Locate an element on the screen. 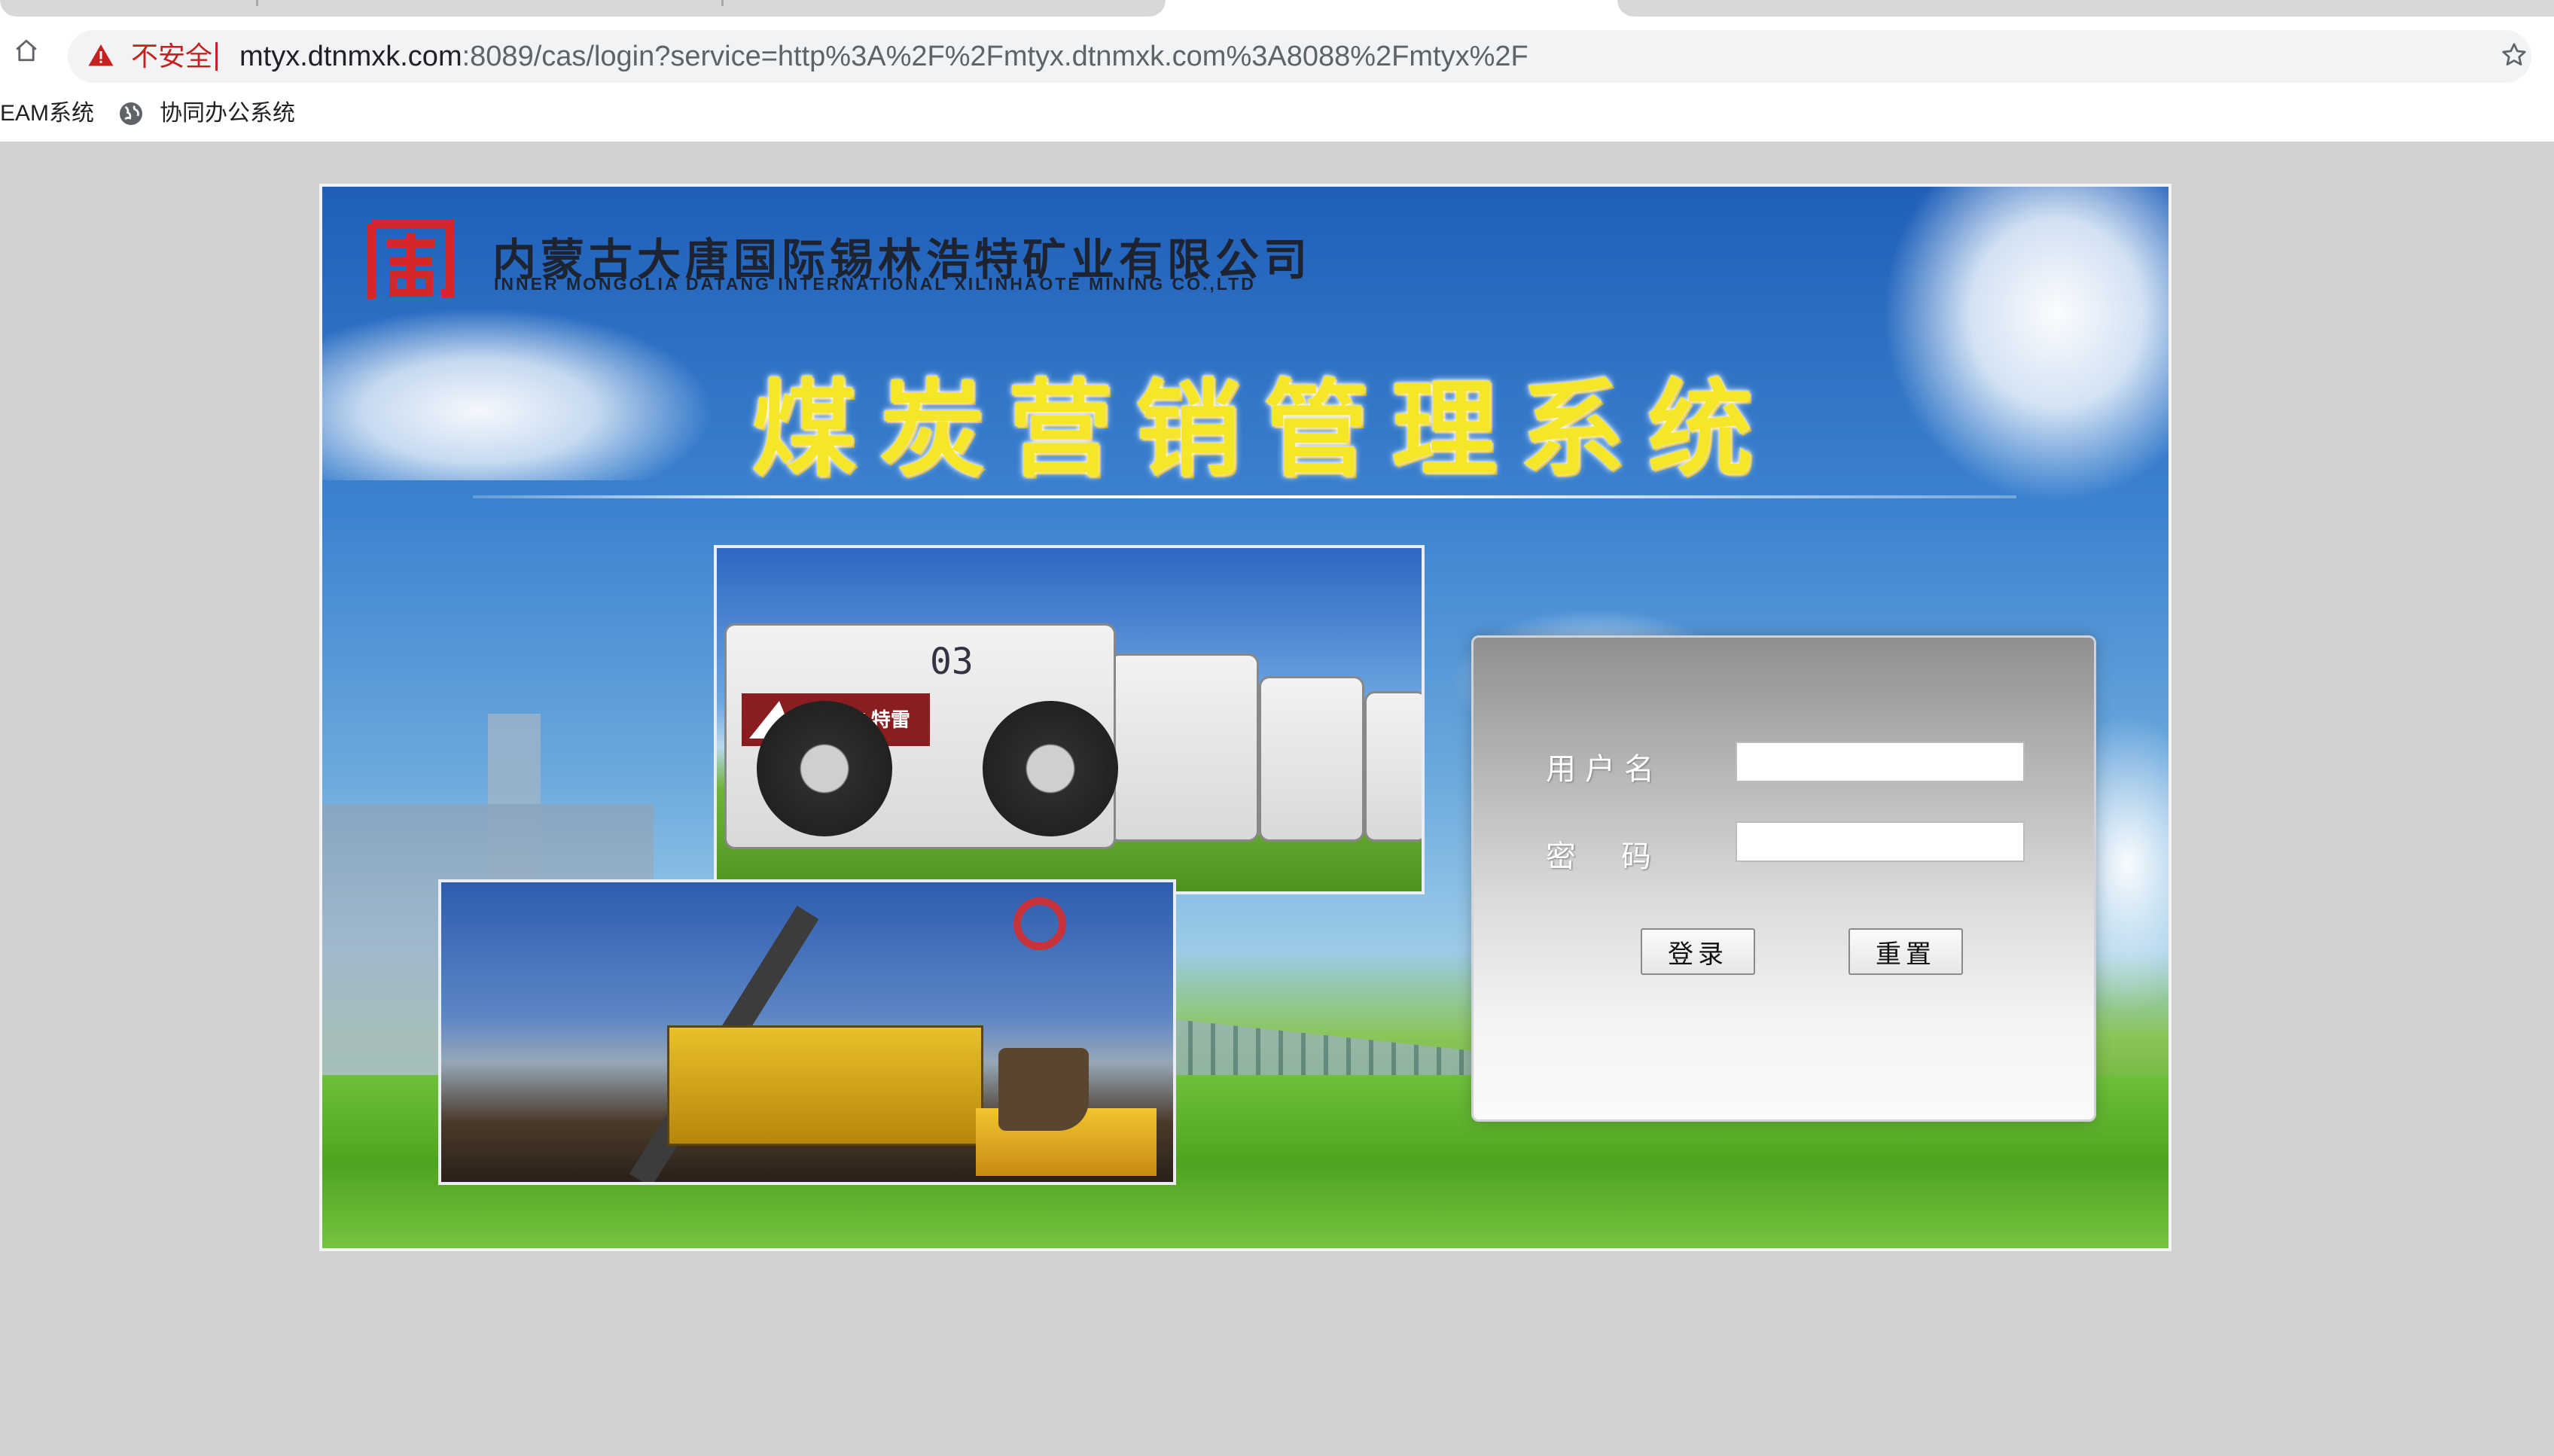 This screenshot has width=2554, height=1456. system-title: 煤炭营销管理系统 is located at coordinates (1263, 430).